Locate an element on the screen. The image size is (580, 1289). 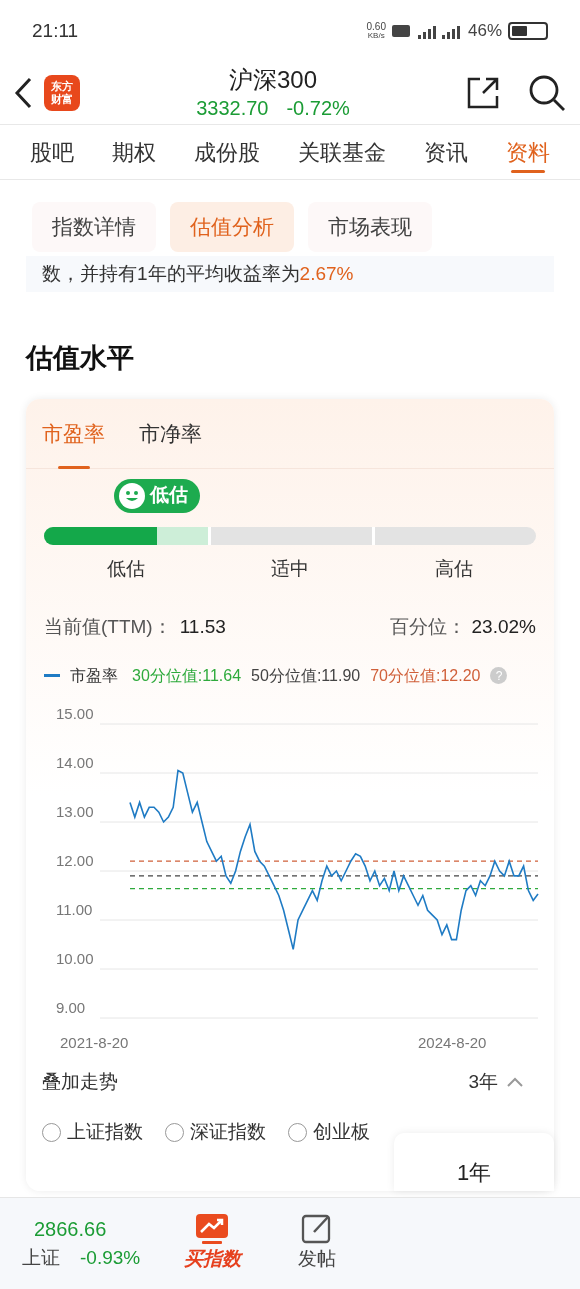
percentile-label: 百分位： is located at coordinates (427, 627).